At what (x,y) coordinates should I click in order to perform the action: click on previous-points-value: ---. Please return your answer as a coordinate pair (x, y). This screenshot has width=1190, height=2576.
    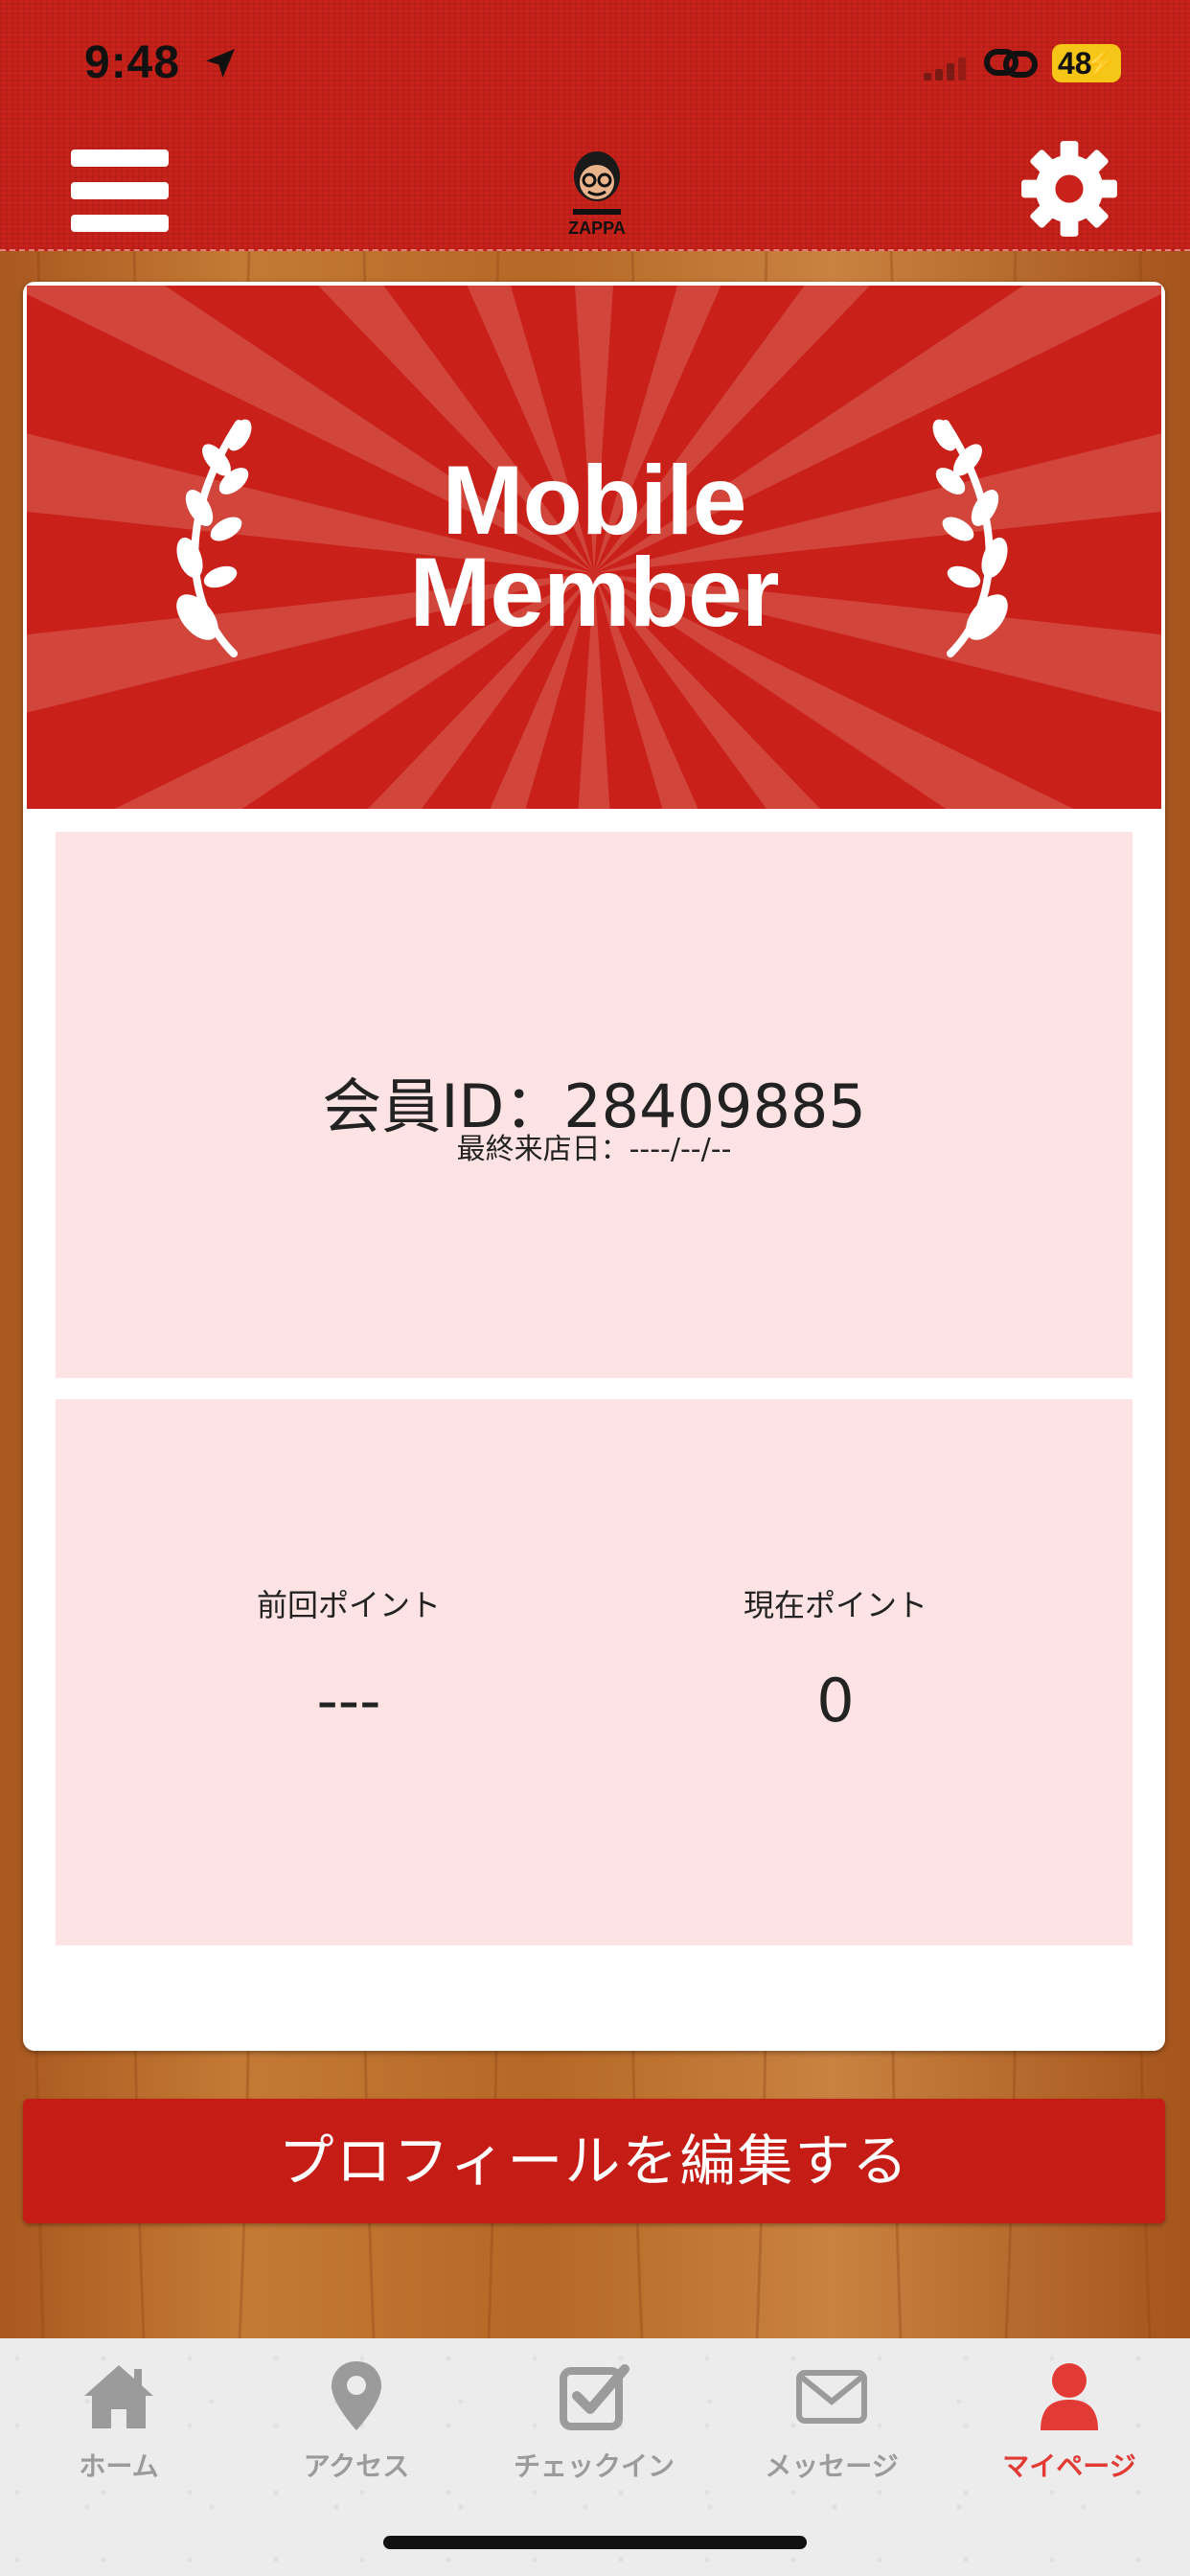
    Looking at the image, I should click on (349, 1701).